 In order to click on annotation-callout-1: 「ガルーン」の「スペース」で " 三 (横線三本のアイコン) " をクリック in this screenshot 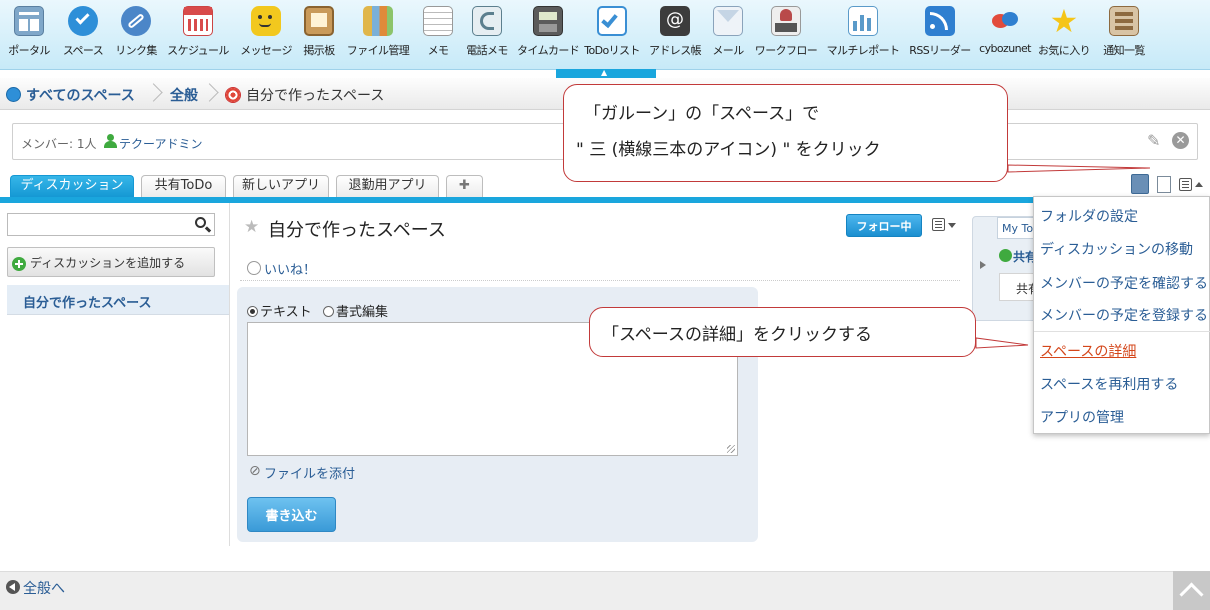, I will do `click(785, 133)`.